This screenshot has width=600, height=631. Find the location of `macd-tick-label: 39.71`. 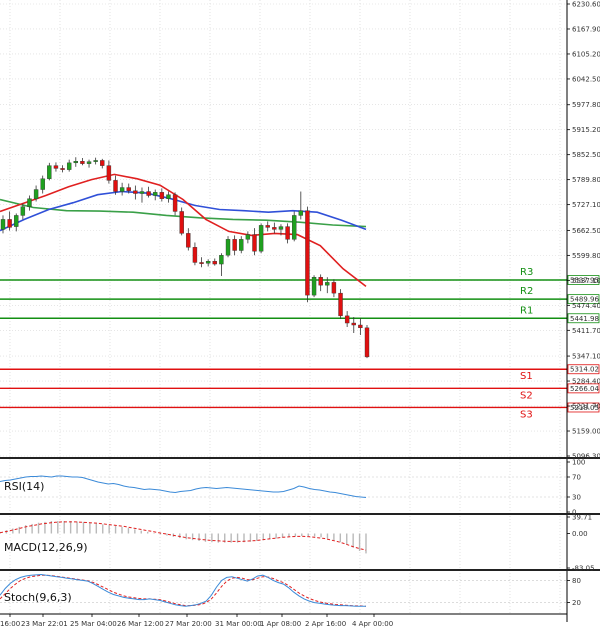

macd-tick-label: 39.71 is located at coordinates (582, 518).